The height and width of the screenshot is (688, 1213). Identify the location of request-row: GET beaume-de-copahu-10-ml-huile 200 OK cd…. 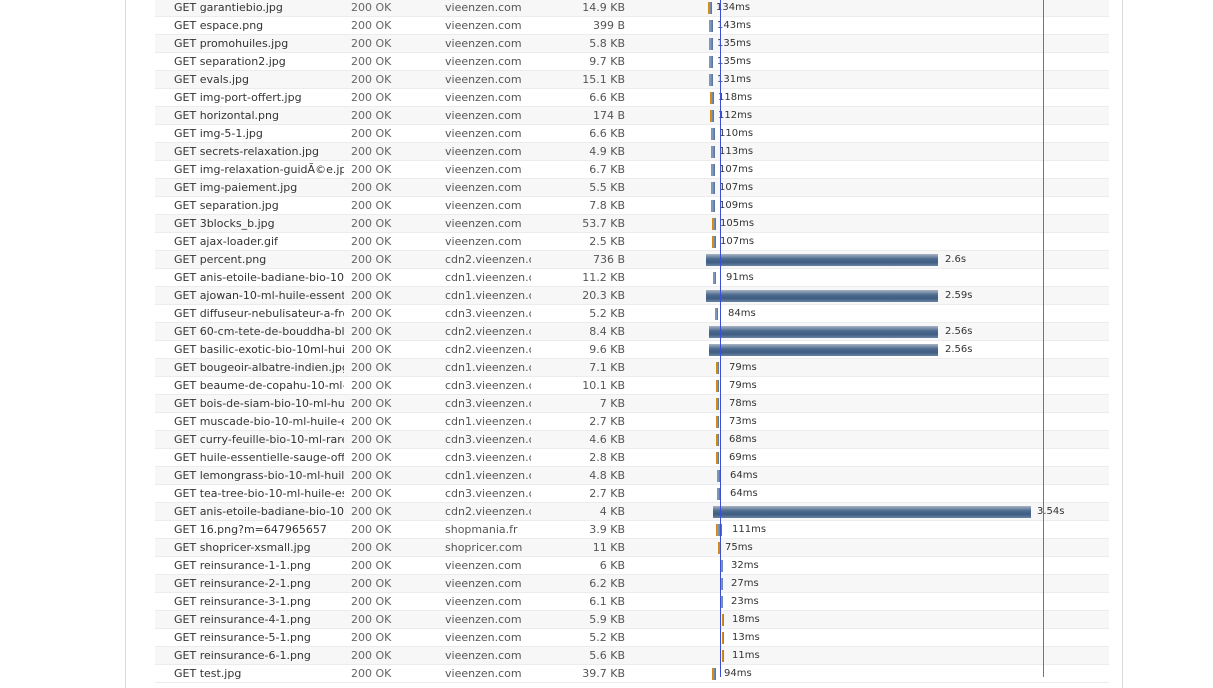
(632, 386).